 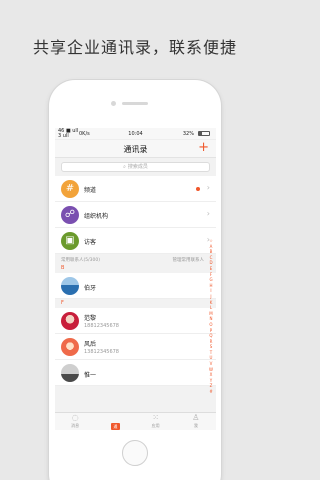 I want to click on contact-name: 风后, so click(x=90, y=344).